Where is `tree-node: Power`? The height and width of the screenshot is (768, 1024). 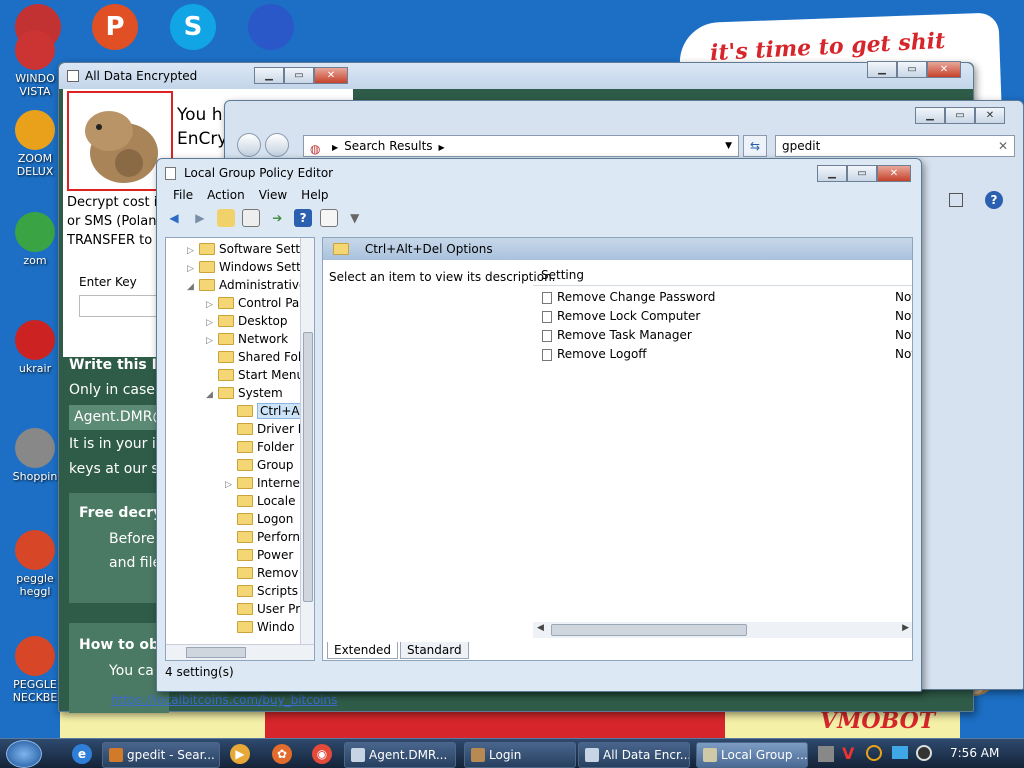 tree-node: Power is located at coordinates (240, 555).